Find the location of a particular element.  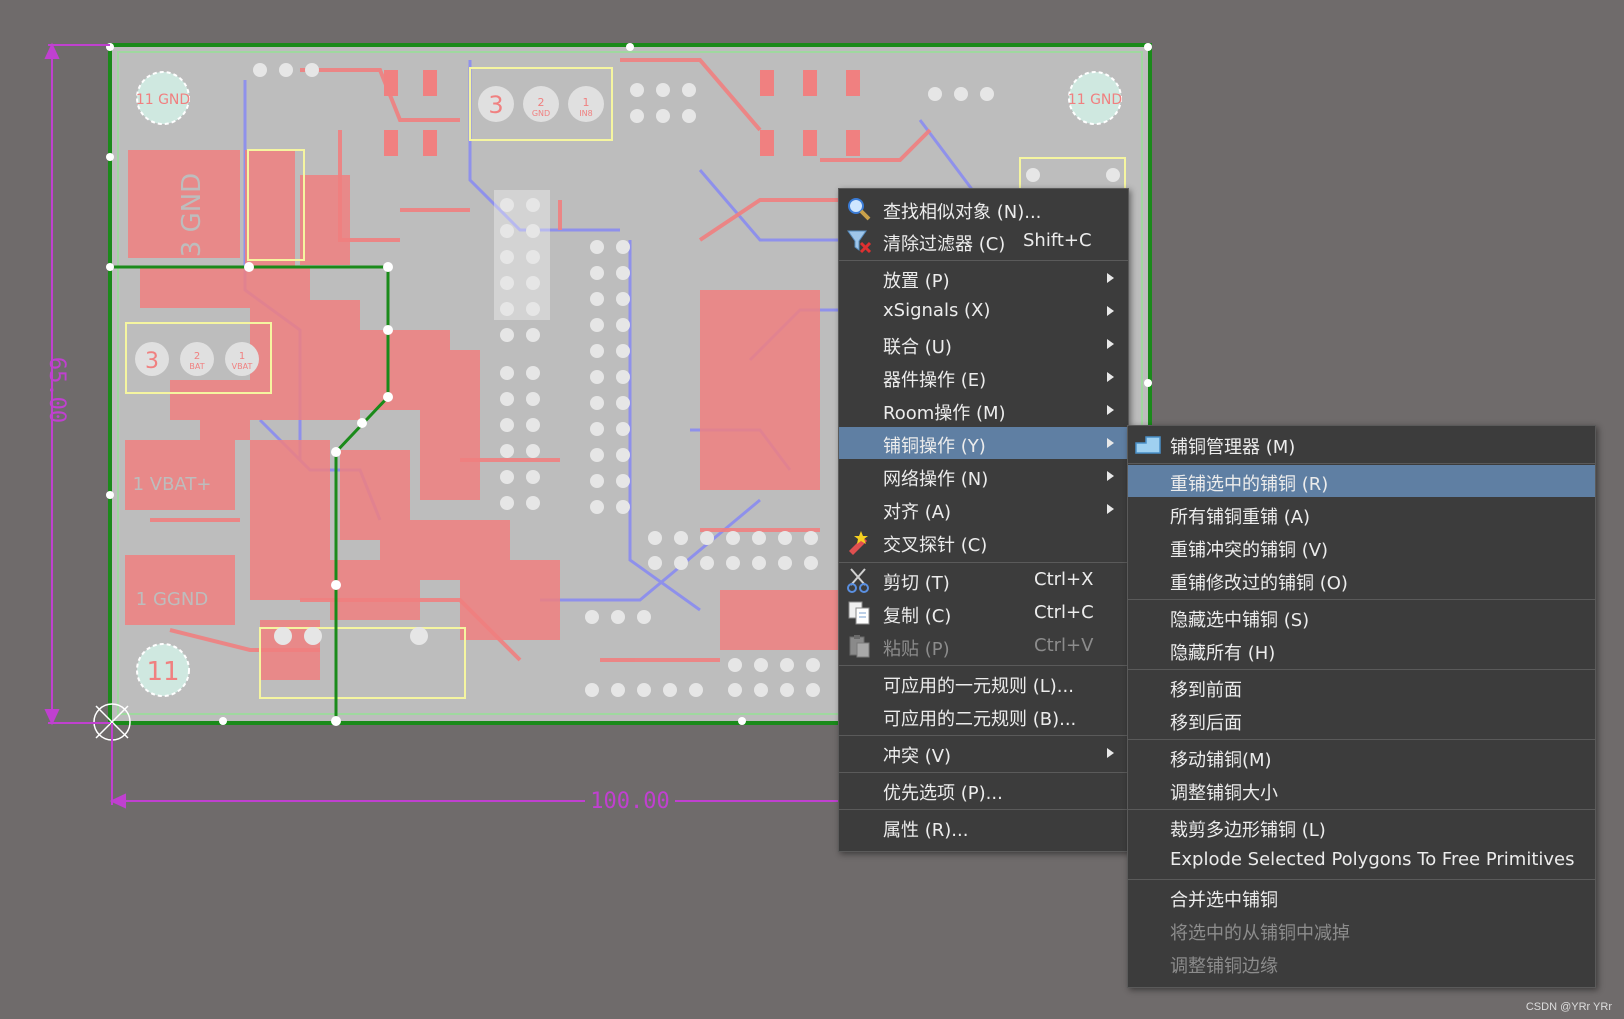

menu-item-label: 网络操作 (N) is located at coordinates (936, 479).